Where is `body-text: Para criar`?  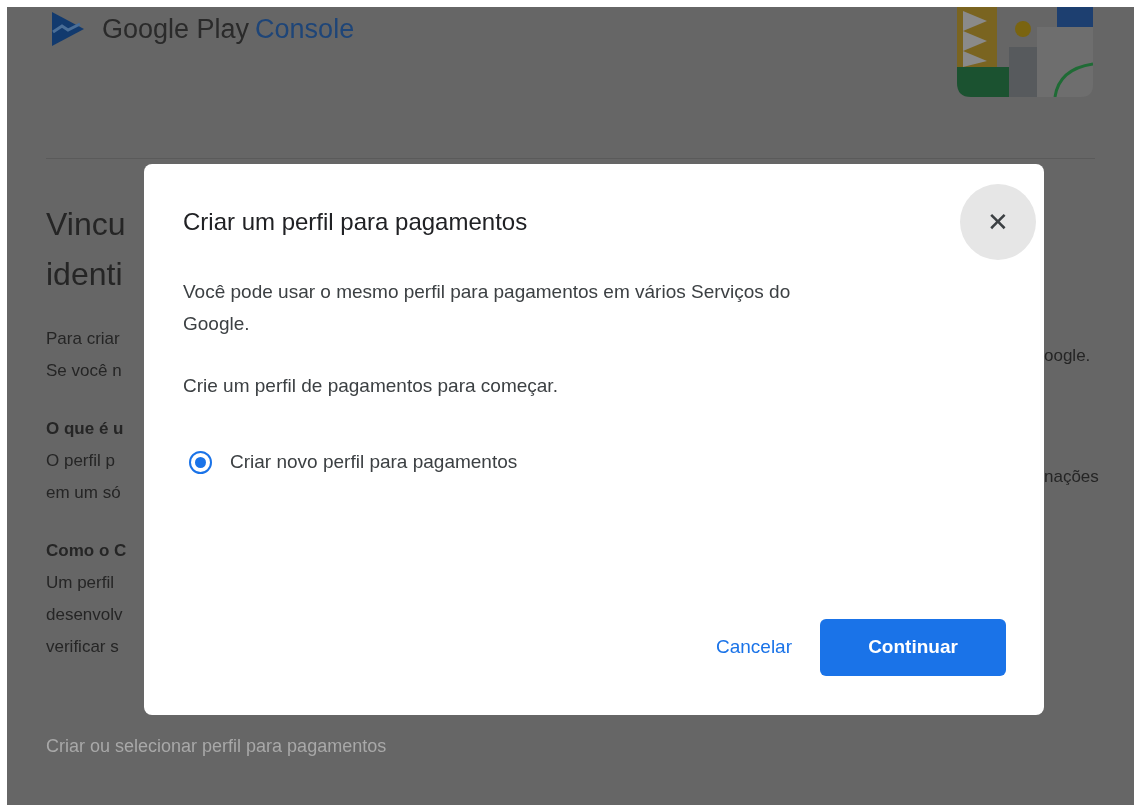 body-text: Para criar is located at coordinates (83, 339).